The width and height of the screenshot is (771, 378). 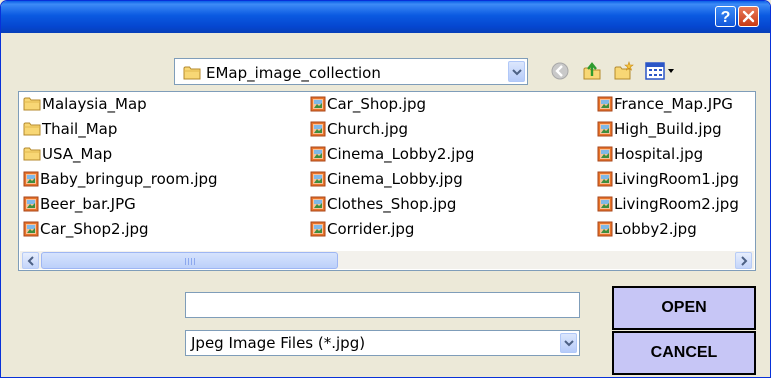 What do you see at coordinates (371, 229) in the screenshot?
I see `item-label: Corrider.jpg` at bounding box center [371, 229].